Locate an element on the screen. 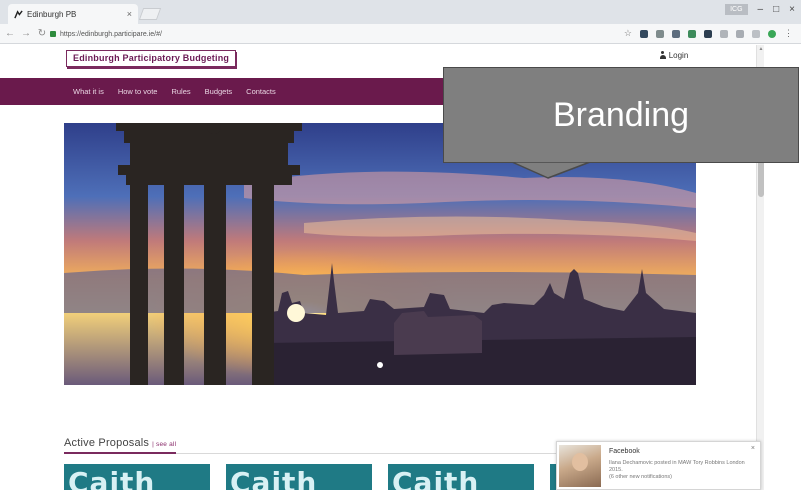 The height and width of the screenshot is (490, 801). close-icon: × is located at coordinates (753, 448).